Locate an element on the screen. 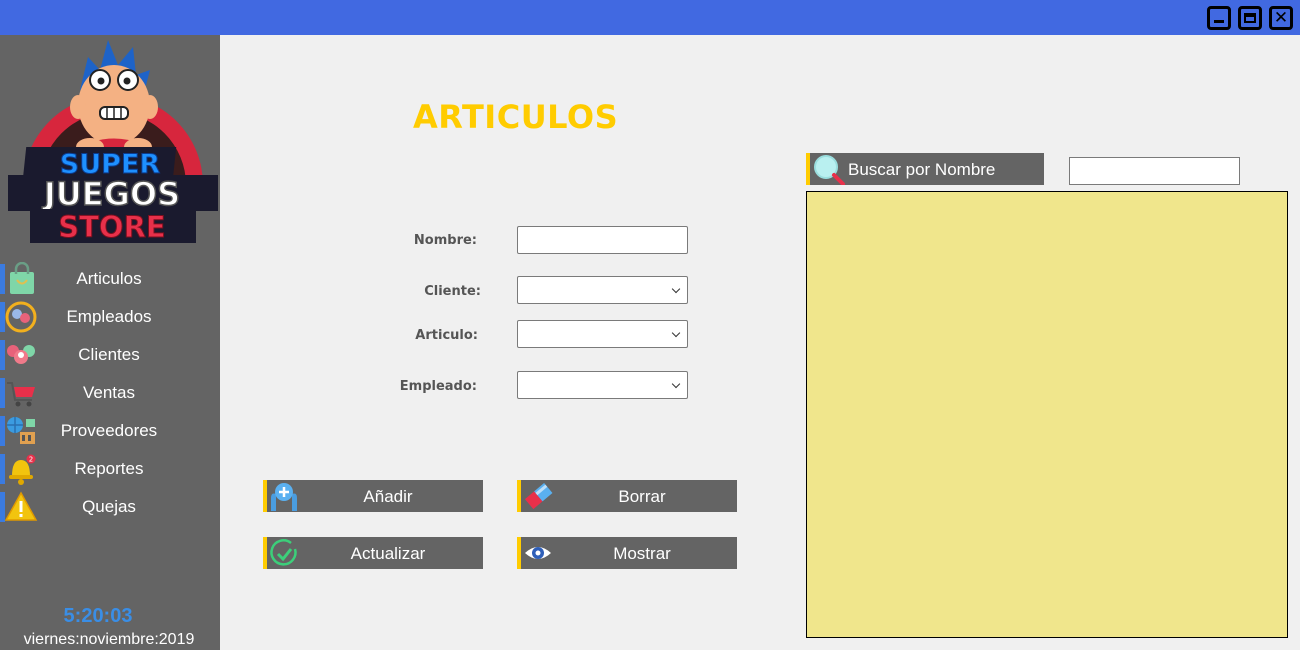 The image size is (1300, 650). sidebar-item-empleados: Empleados is located at coordinates (110, 317).